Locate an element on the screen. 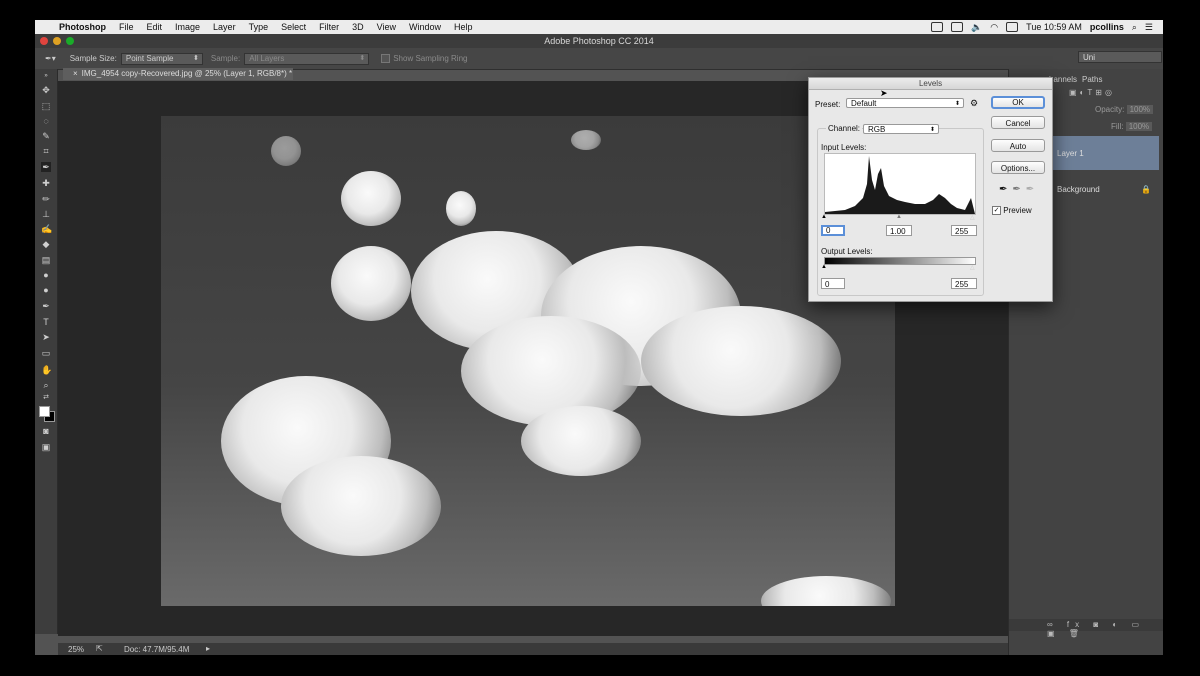 The image size is (1200, 676). preset-select: Default ⬍ is located at coordinates (905, 103).